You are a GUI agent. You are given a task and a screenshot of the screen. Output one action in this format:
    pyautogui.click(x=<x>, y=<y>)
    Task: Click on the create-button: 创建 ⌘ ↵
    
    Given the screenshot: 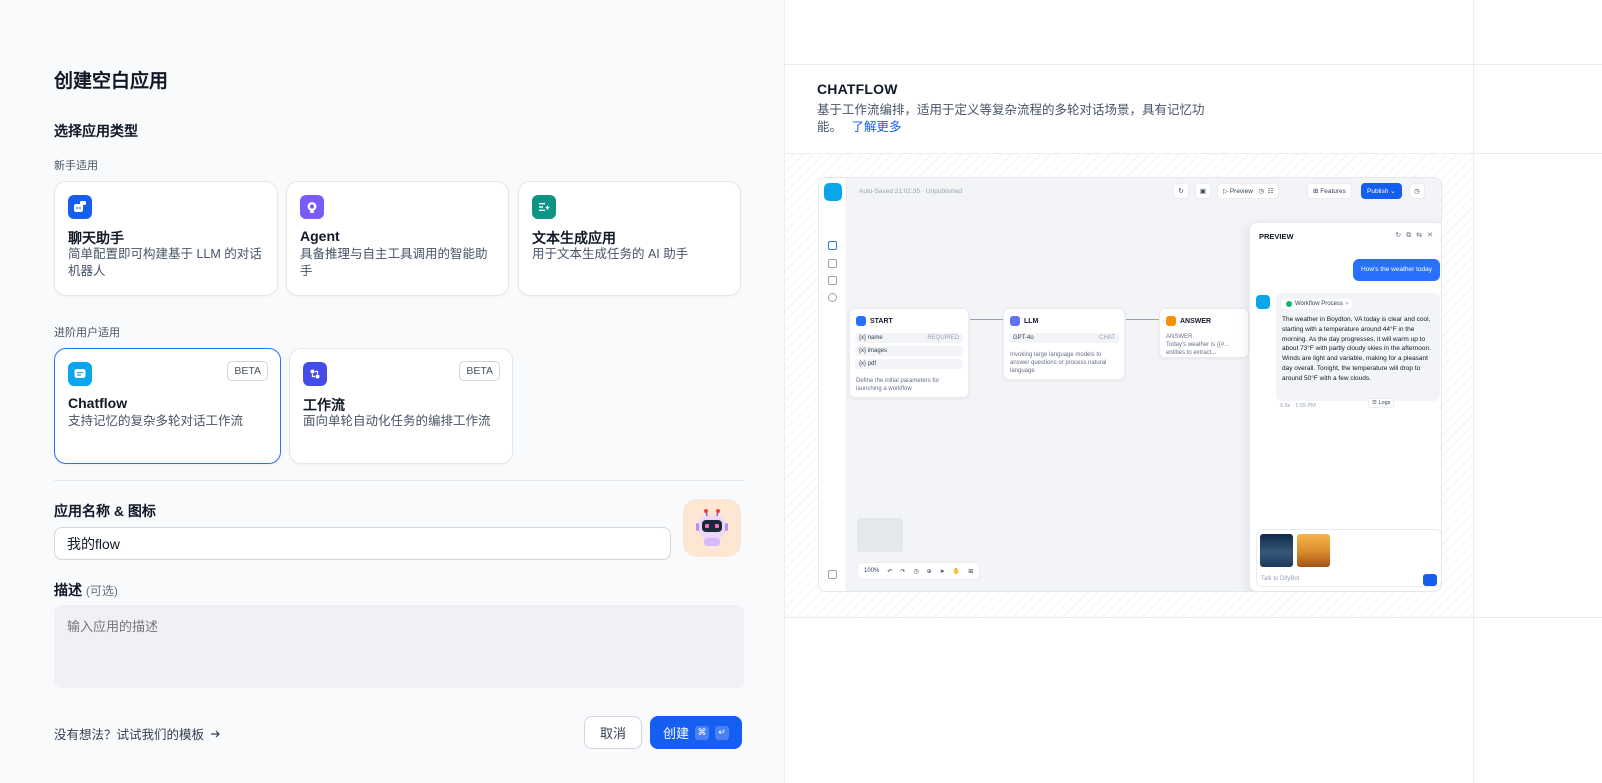 What is the action you would take?
    pyautogui.click(x=696, y=732)
    